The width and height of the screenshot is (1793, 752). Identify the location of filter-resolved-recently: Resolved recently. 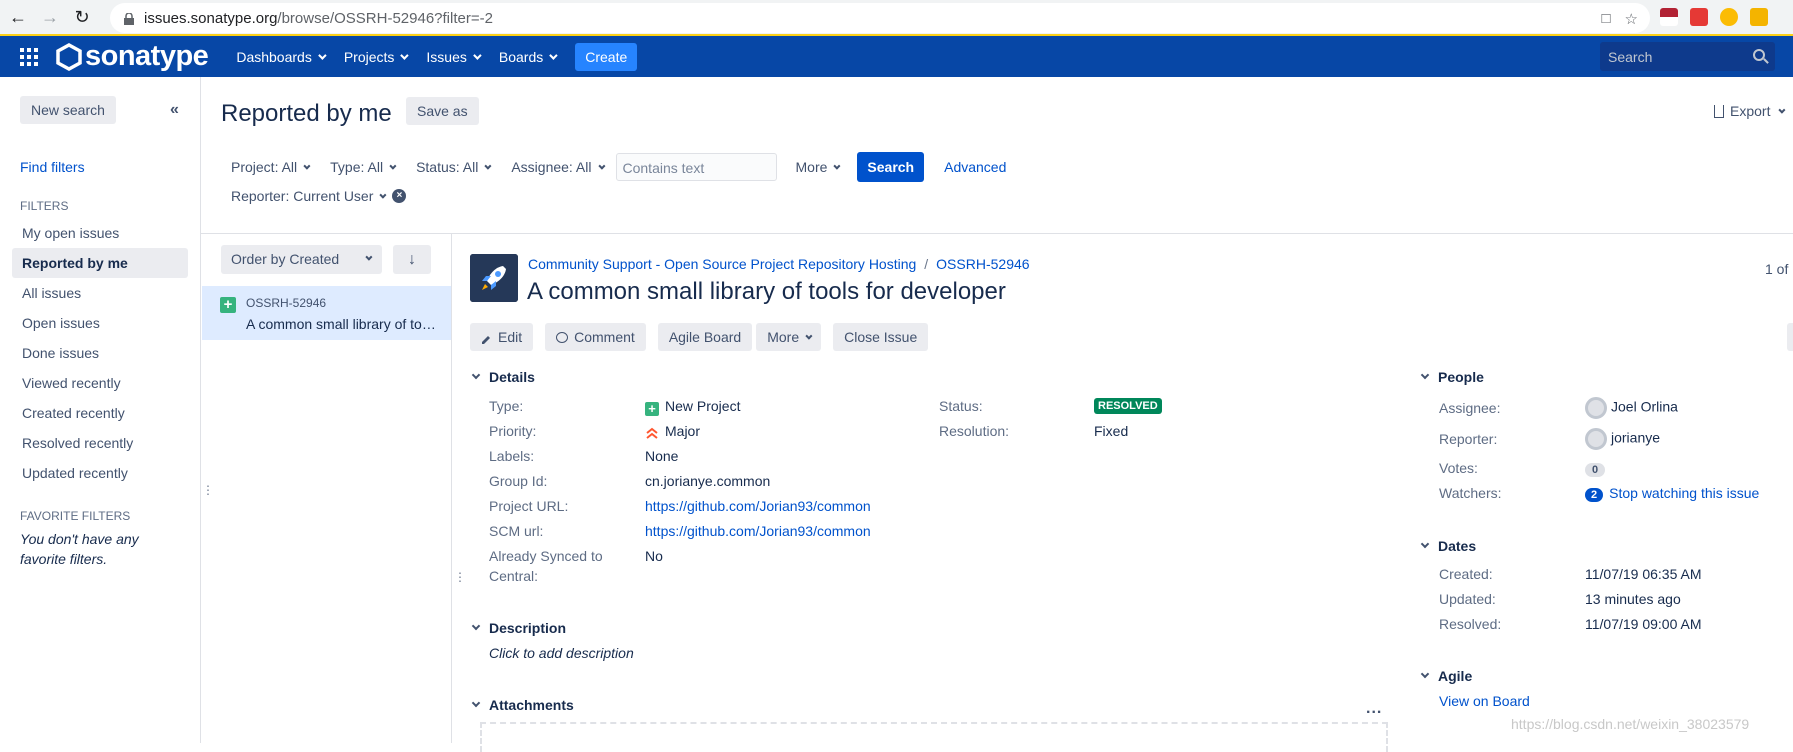
(100, 443).